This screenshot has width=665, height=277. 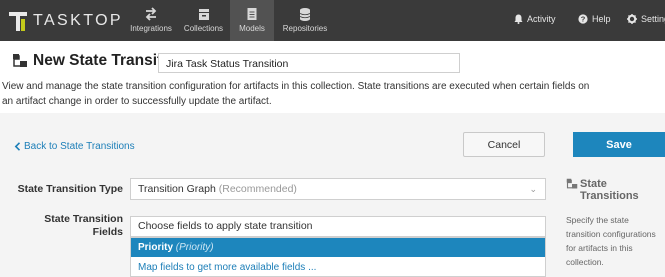 What do you see at coordinates (79, 146) in the screenshot?
I see `back-link-label: Back to State Transitions` at bounding box center [79, 146].